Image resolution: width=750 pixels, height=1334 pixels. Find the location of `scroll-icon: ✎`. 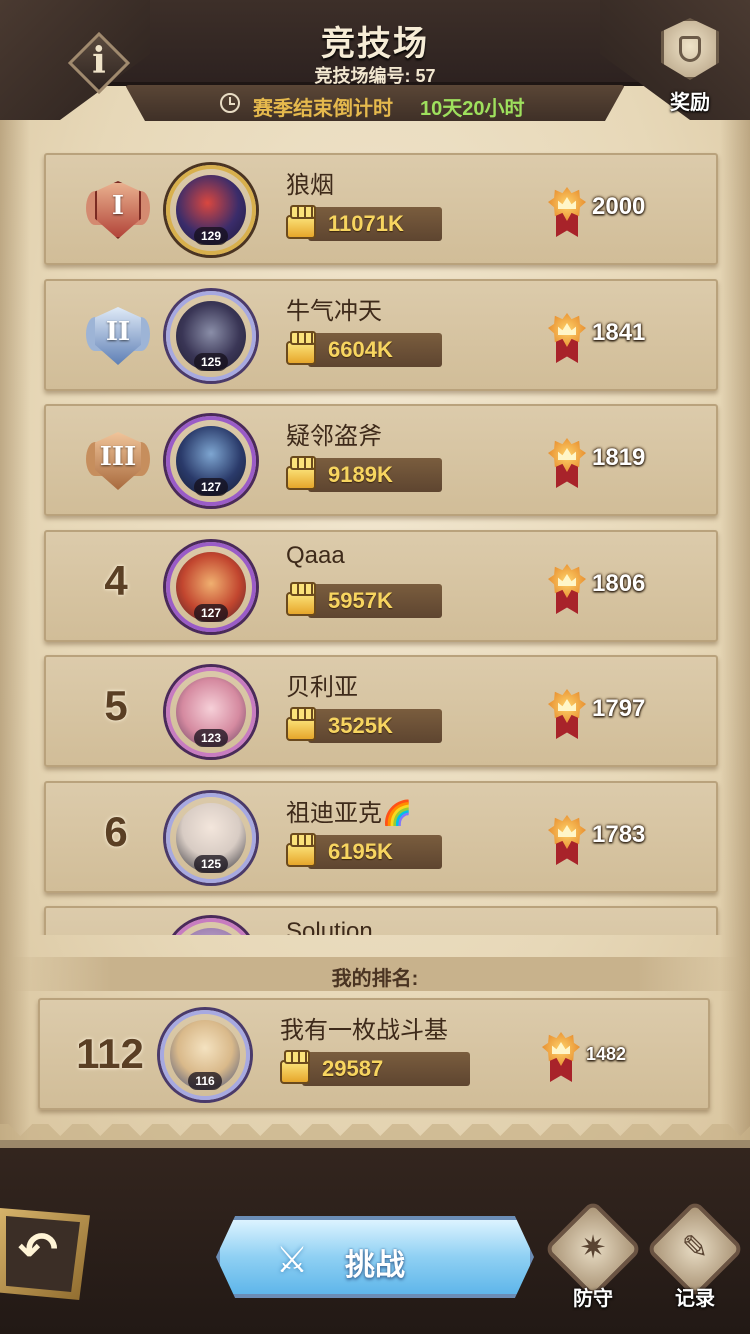

scroll-icon: ✎ is located at coordinates (695, 1247).